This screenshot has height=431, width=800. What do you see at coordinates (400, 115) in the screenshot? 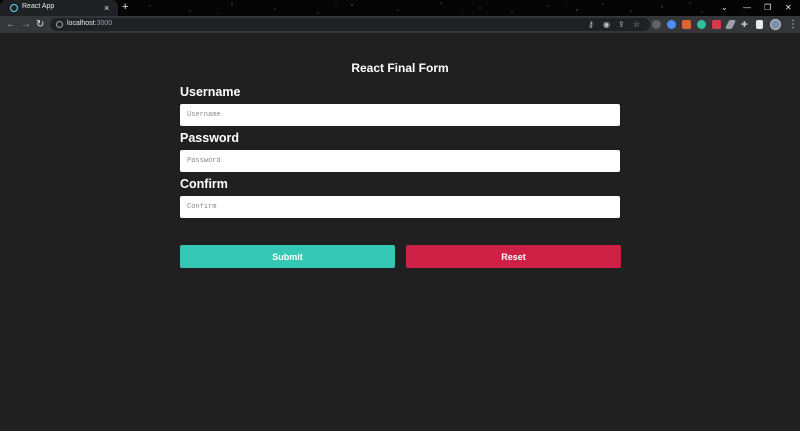
I see `username-input` at bounding box center [400, 115].